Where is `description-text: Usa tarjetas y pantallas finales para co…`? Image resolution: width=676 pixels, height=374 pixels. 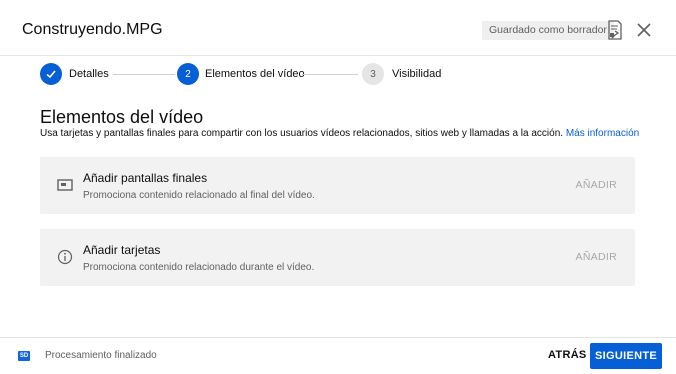 description-text: Usa tarjetas y pantallas finales para co… is located at coordinates (302, 133).